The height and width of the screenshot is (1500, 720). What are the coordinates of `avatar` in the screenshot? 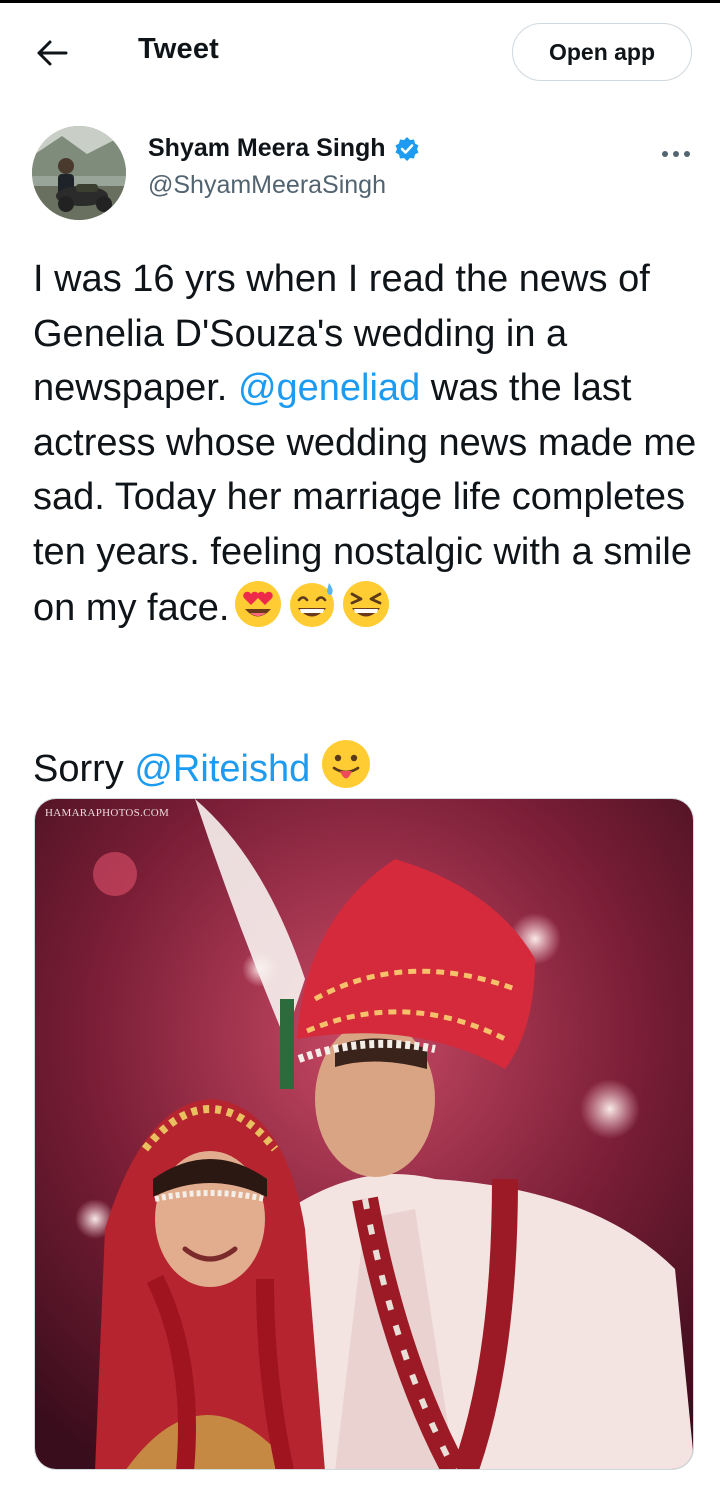 It's located at (79, 173).